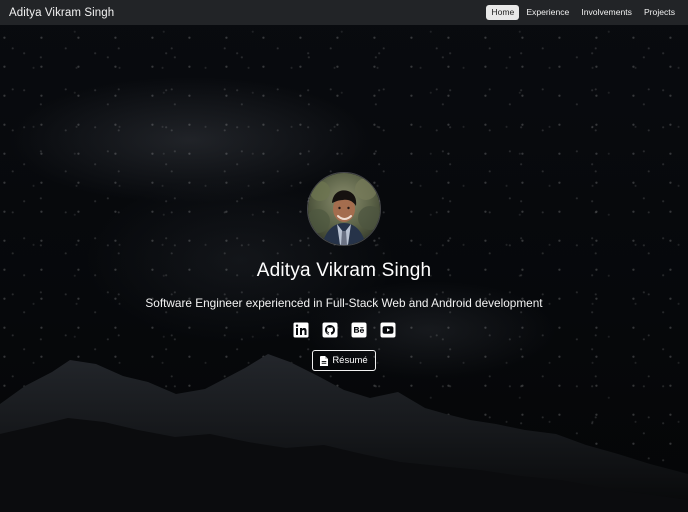  What do you see at coordinates (388, 330) in the screenshot?
I see `youtube-icon` at bounding box center [388, 330].